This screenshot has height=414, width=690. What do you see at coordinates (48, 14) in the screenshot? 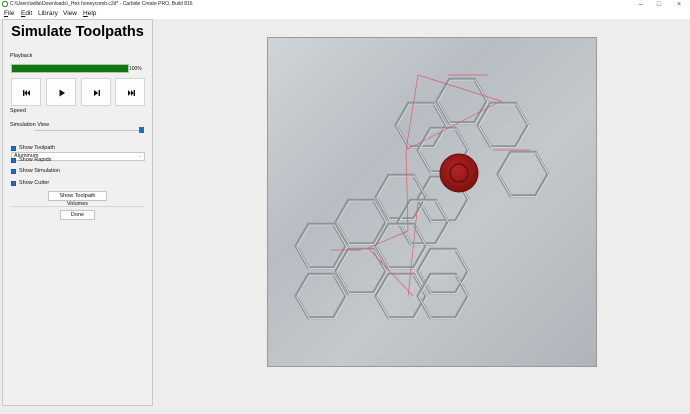
I see `menu-library: Library` at bounding box center [48, 14].